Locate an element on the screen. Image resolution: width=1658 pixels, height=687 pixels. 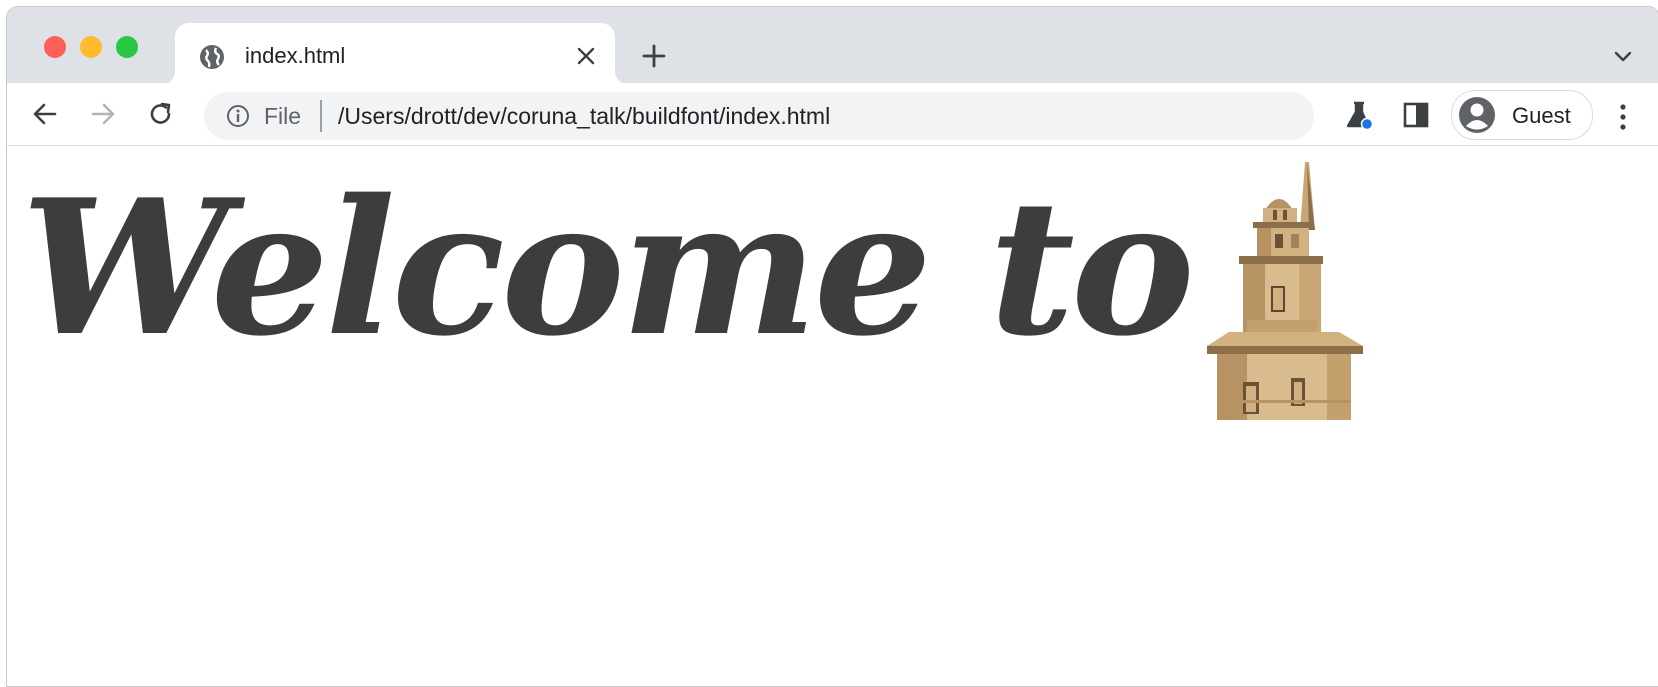
close-icon is located at coordinates (586, 56).